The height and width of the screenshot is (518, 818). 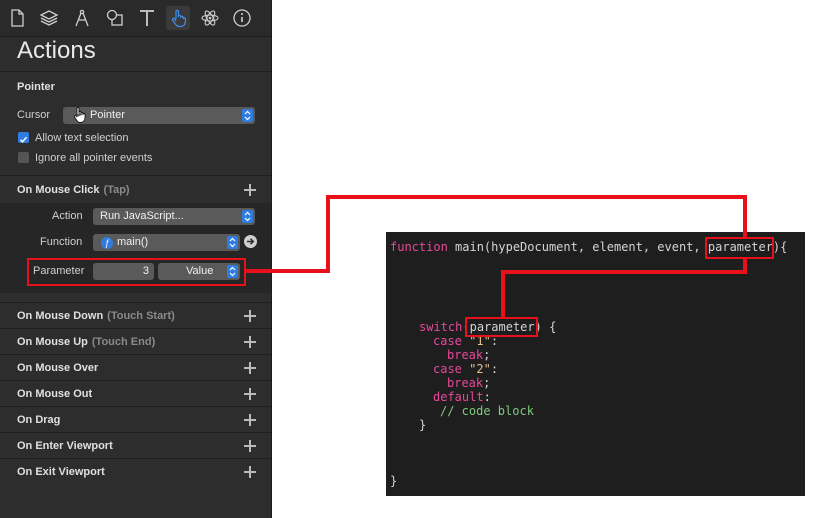 What do you see at coordinates (501, 327) in the screenshot?
I see `switch-param-highlight-box` at bounding box center [501, 327].